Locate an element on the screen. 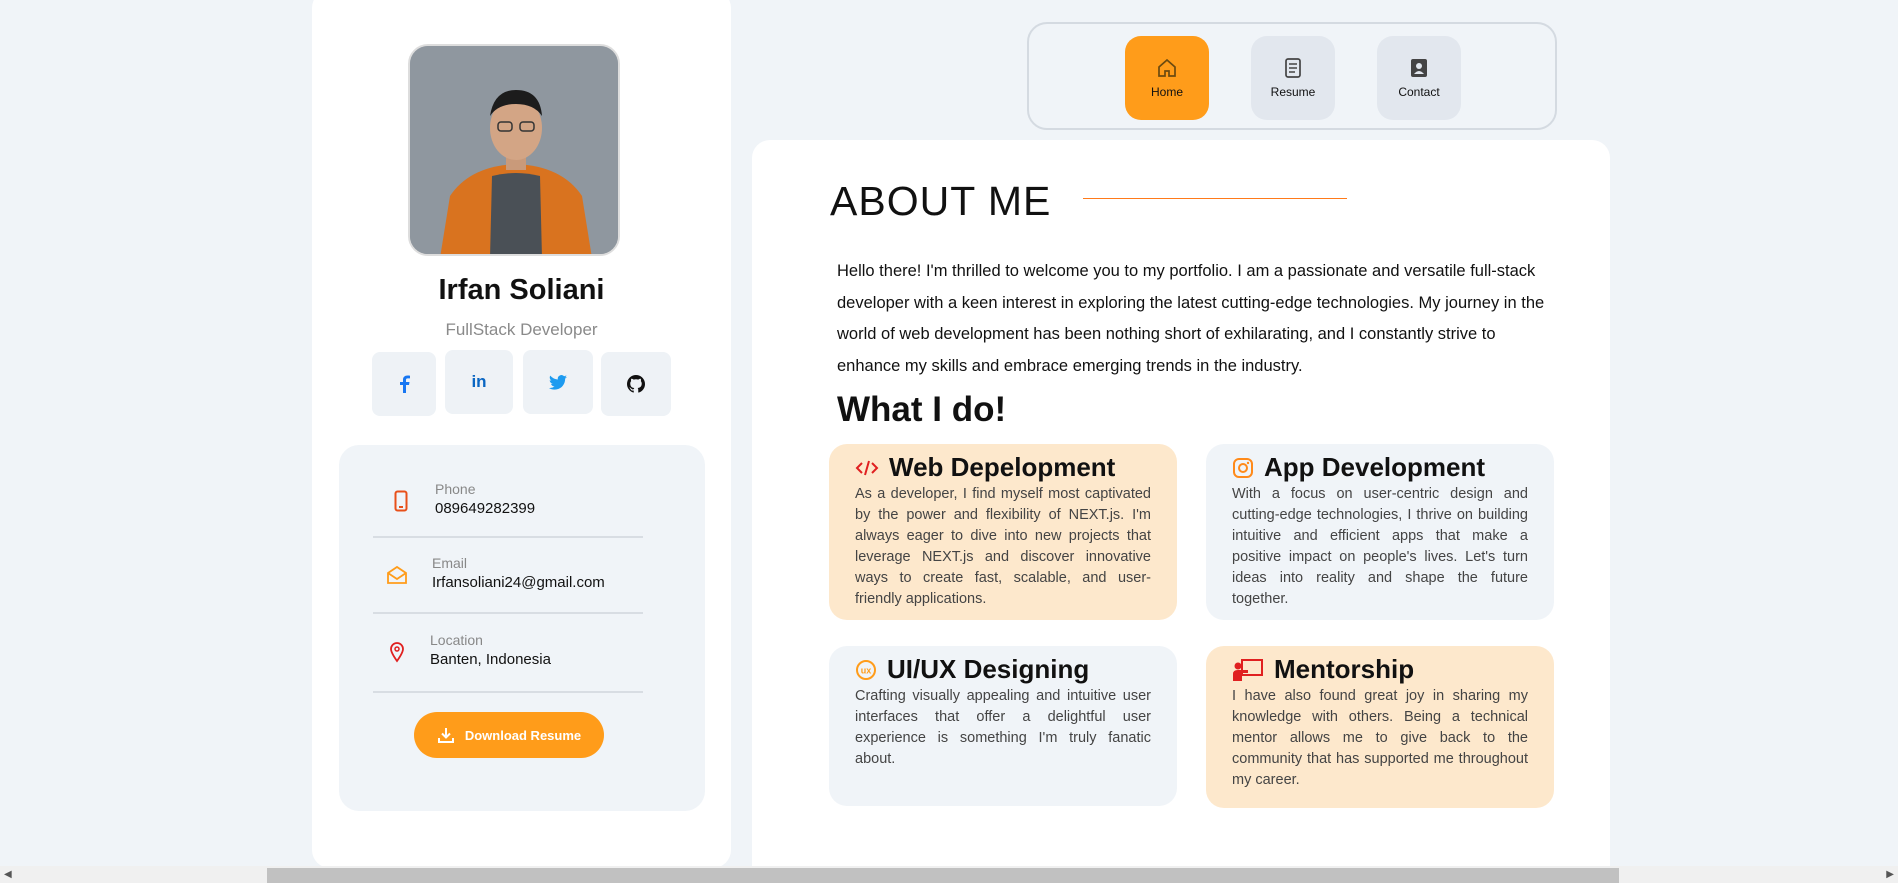 This screenshot has width=1898, height=883. nav-label: Contact is located at coordinates (1419, 92).